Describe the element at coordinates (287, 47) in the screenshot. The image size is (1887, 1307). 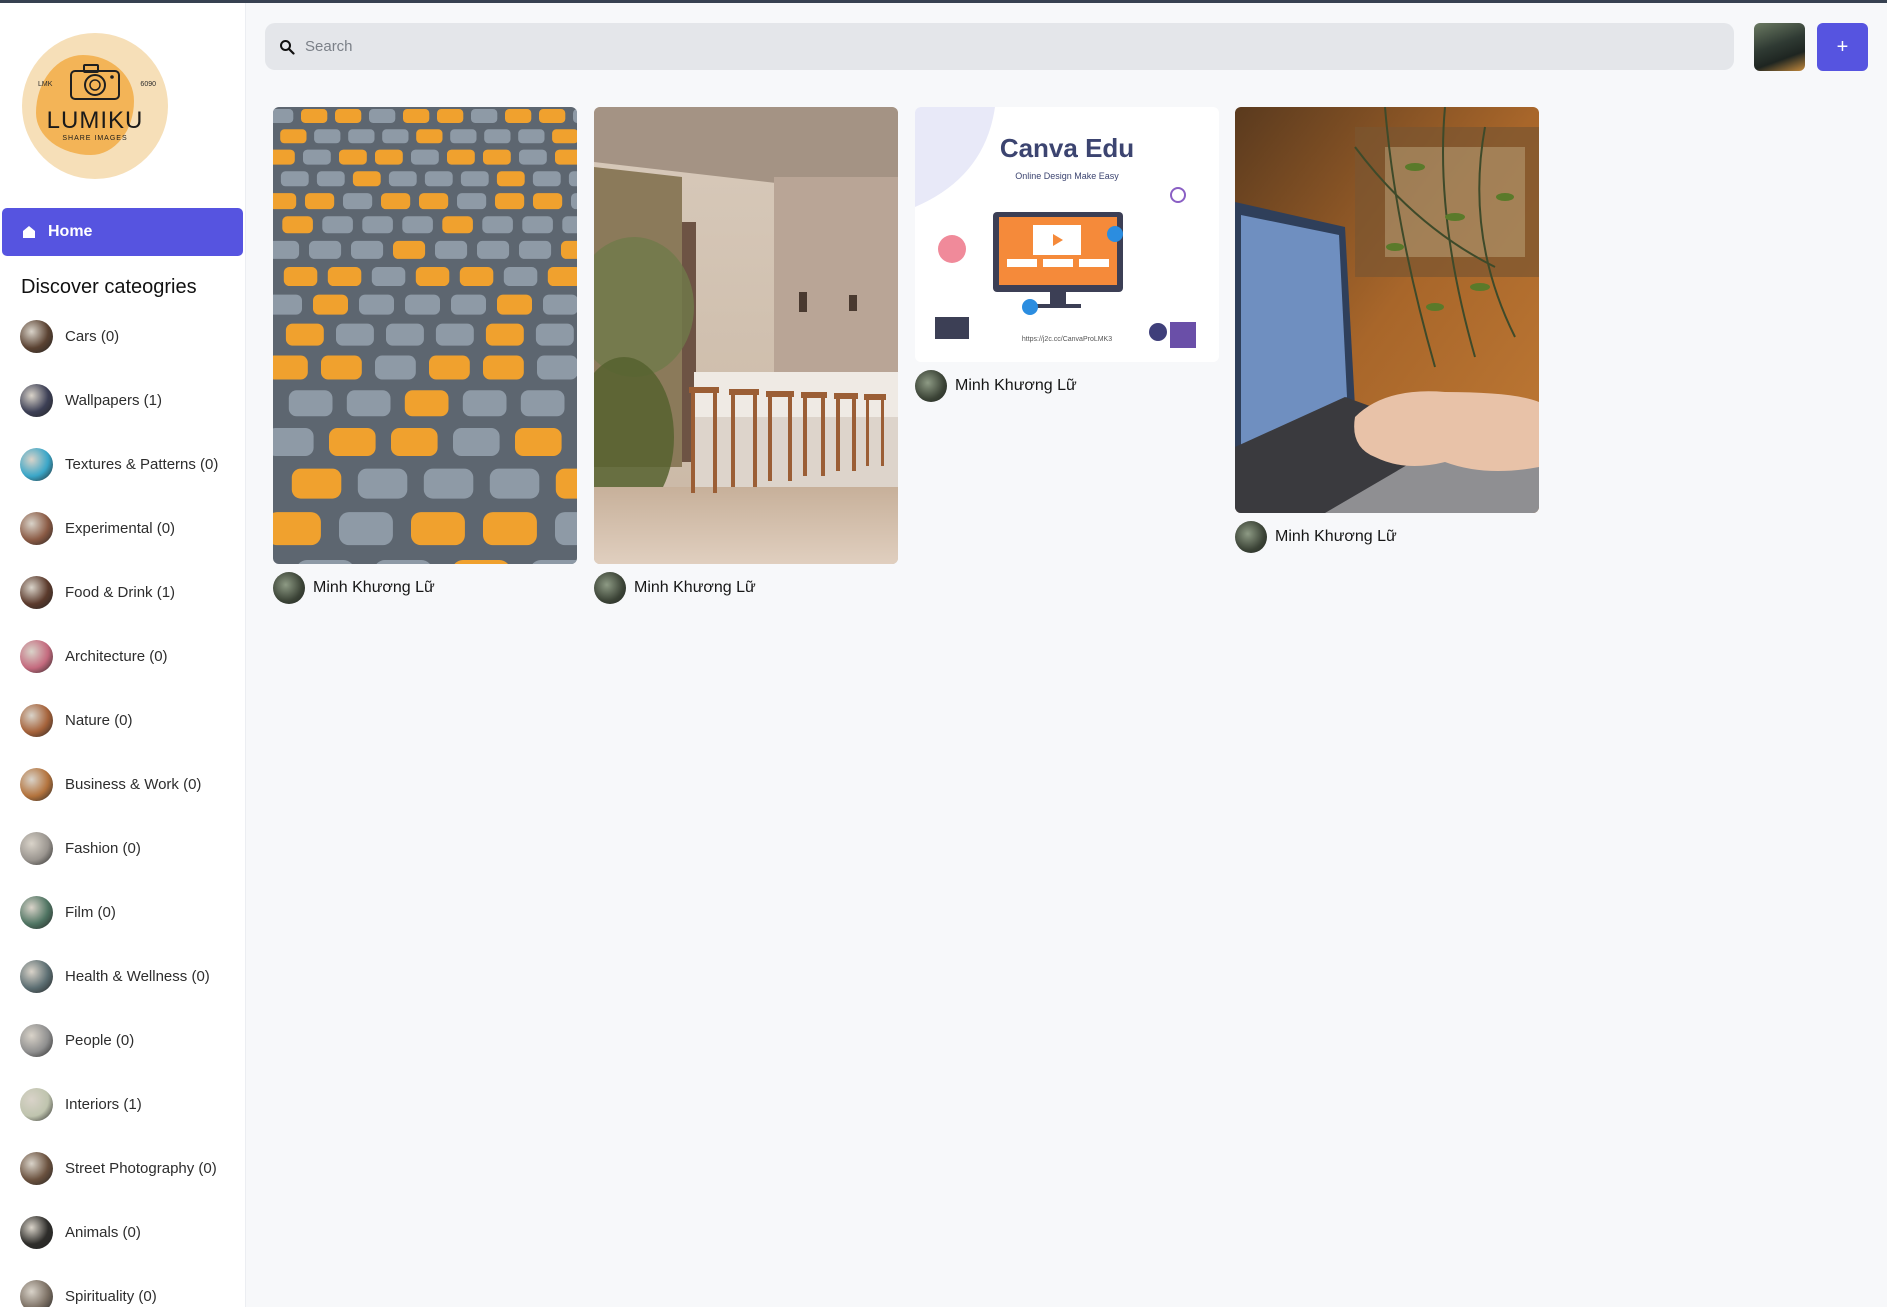
I see `search-icon` at that location.